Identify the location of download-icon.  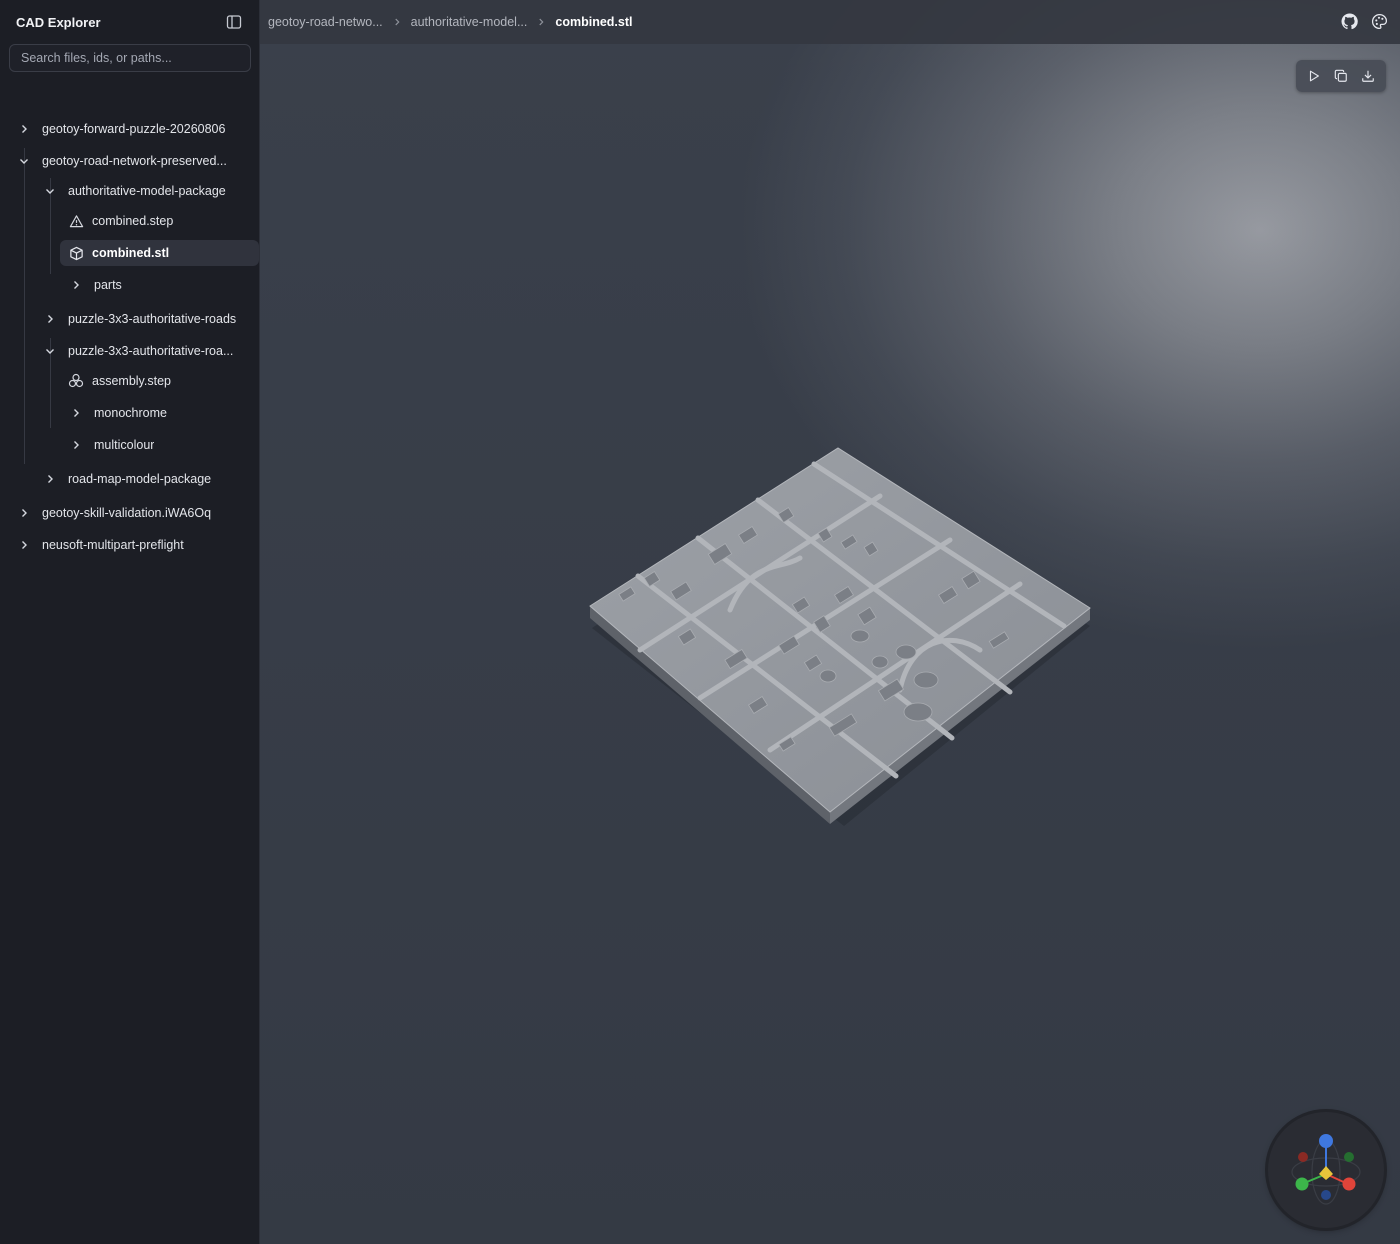
(1368, 76).